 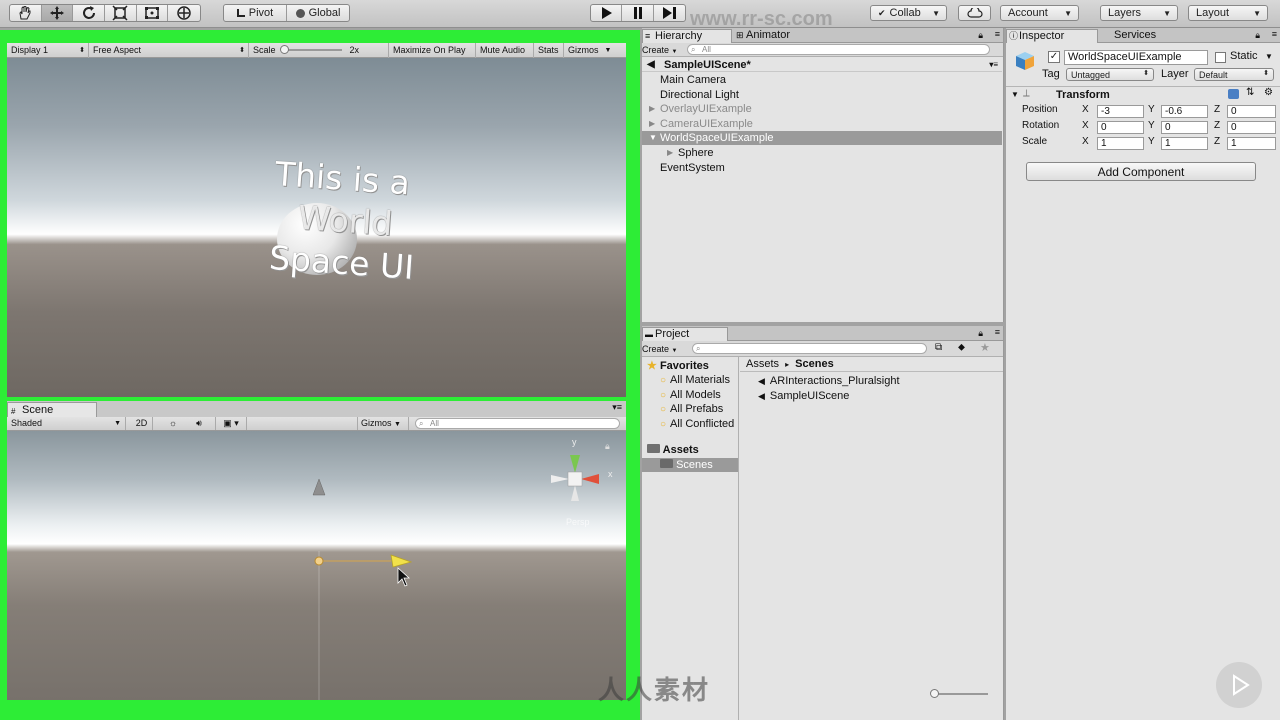 What do you see at coordinates (1139, 13) in the screenshot?
I see `layers-dropdown: Layers ▼` at bounding box center [1139, 13].